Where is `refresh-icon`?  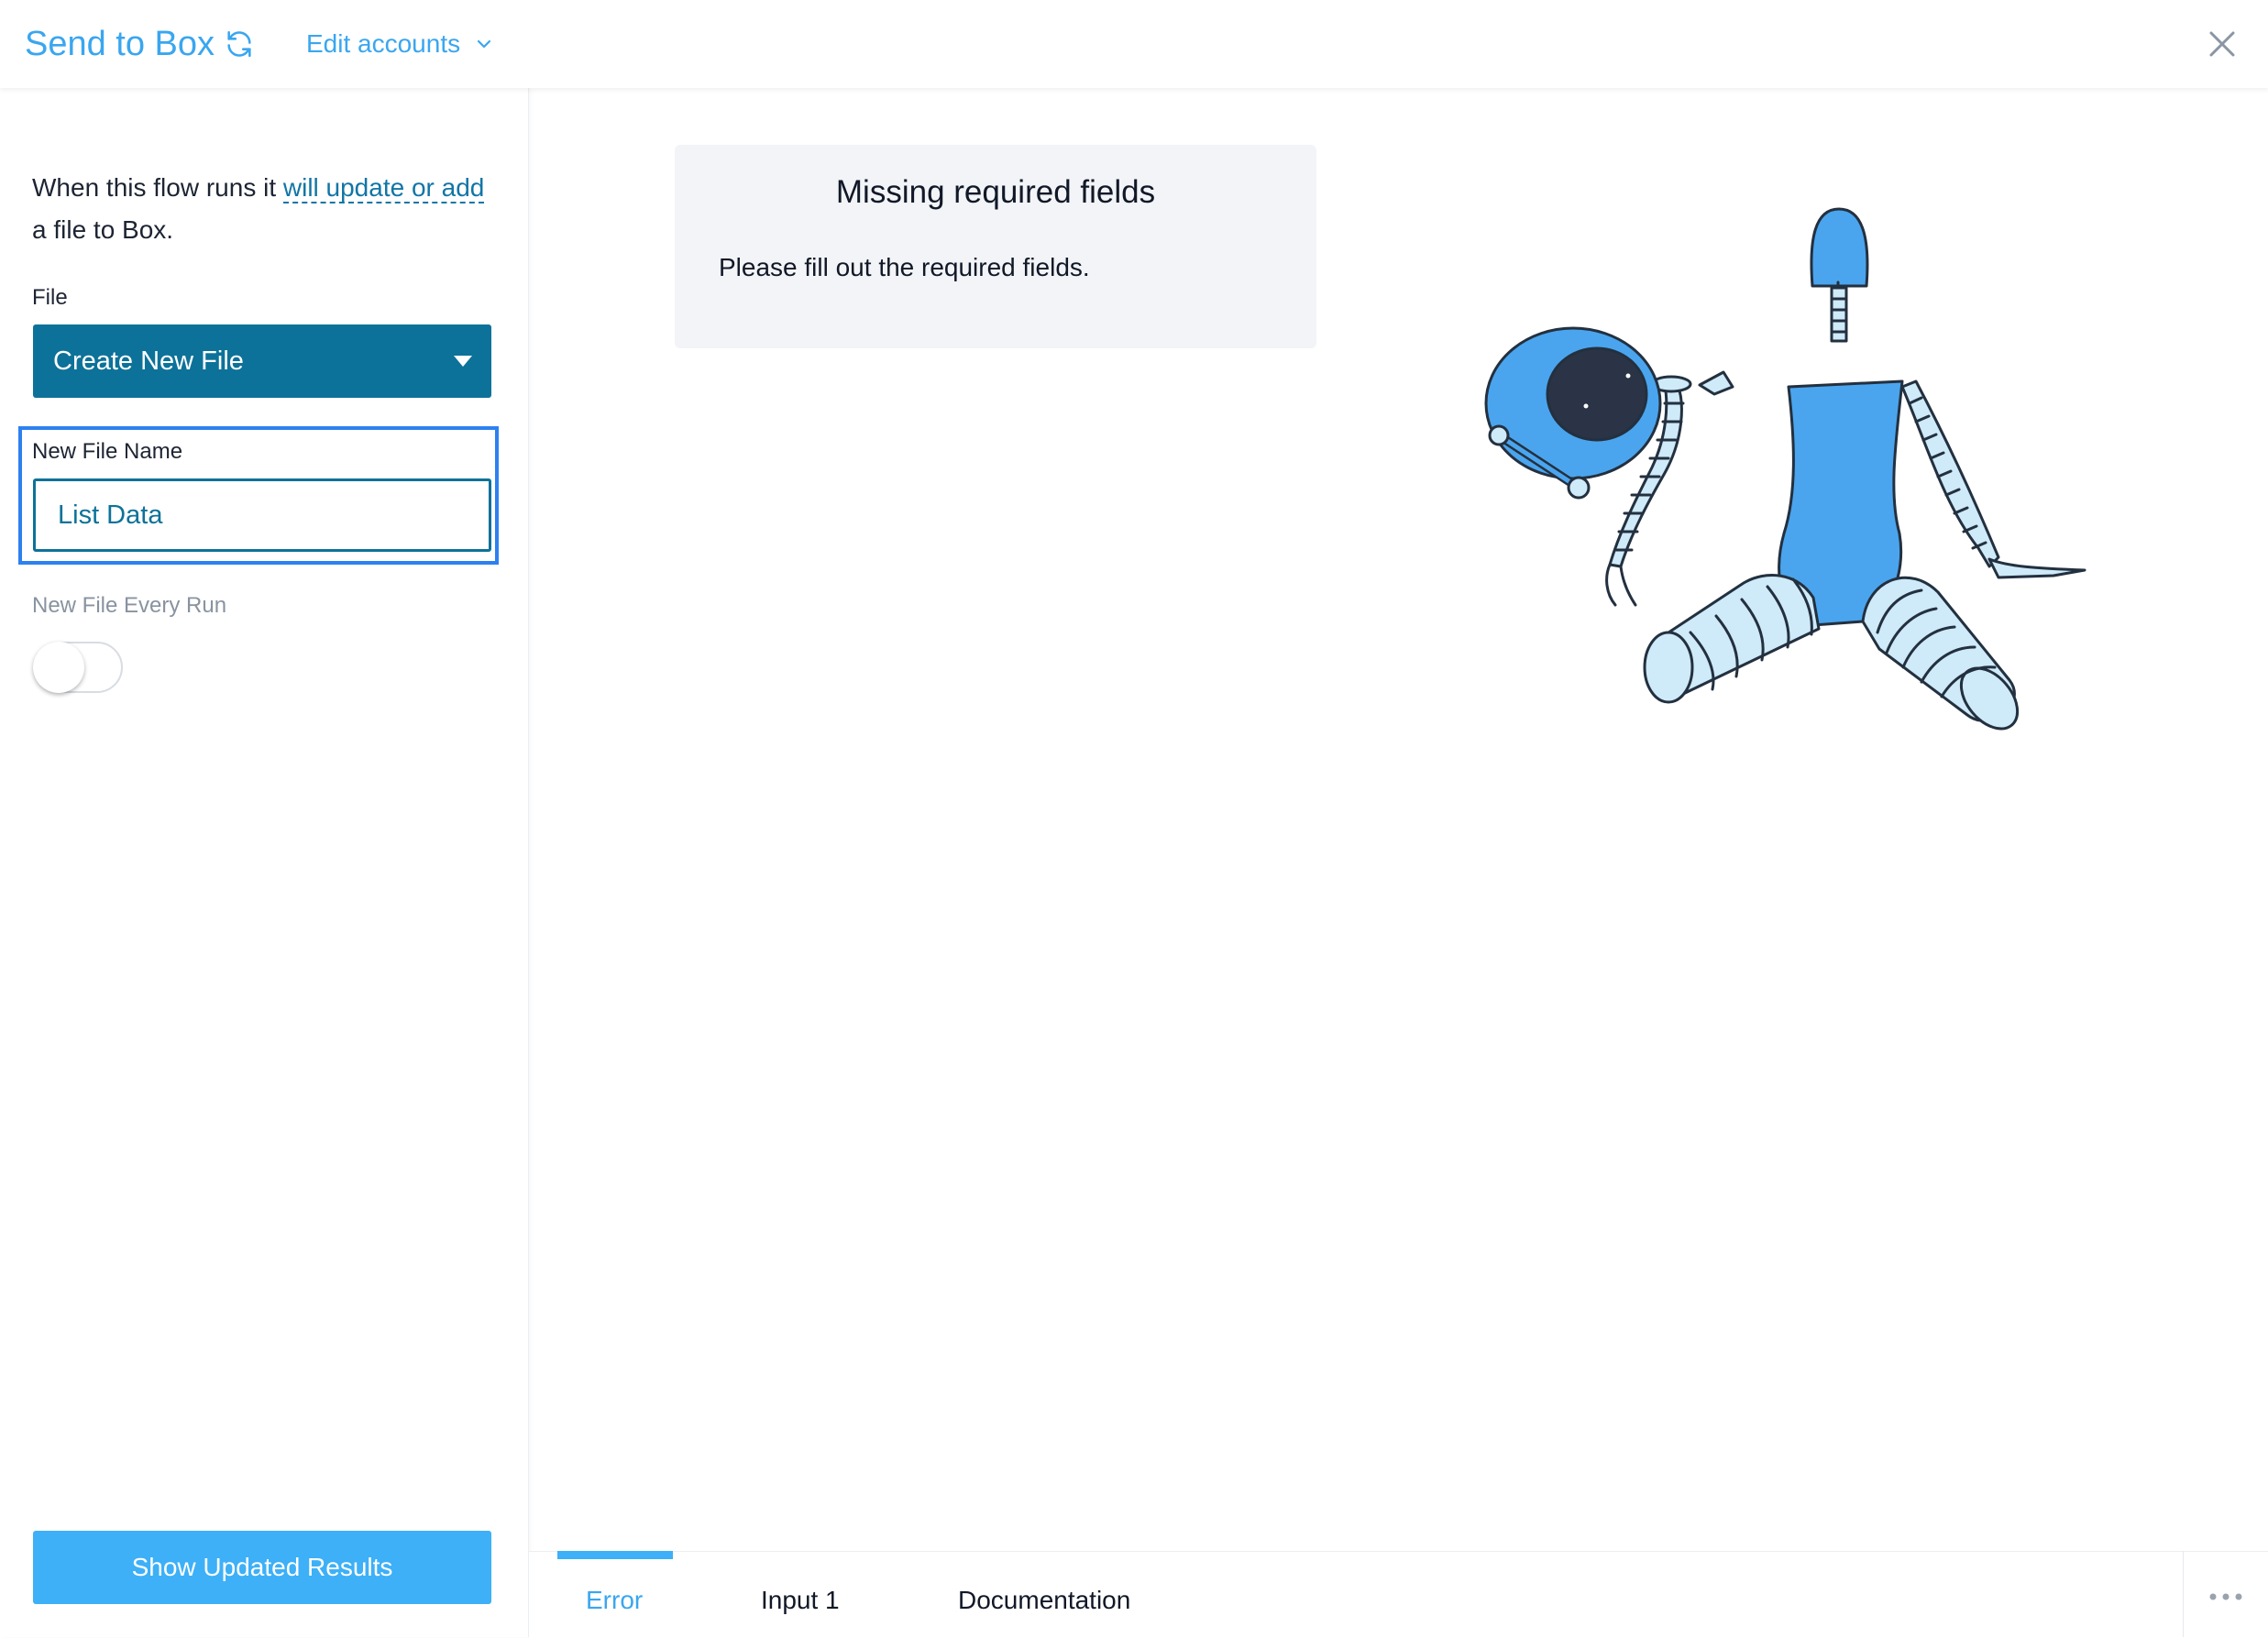
refresh-icon is located at coordinates (239, 44).